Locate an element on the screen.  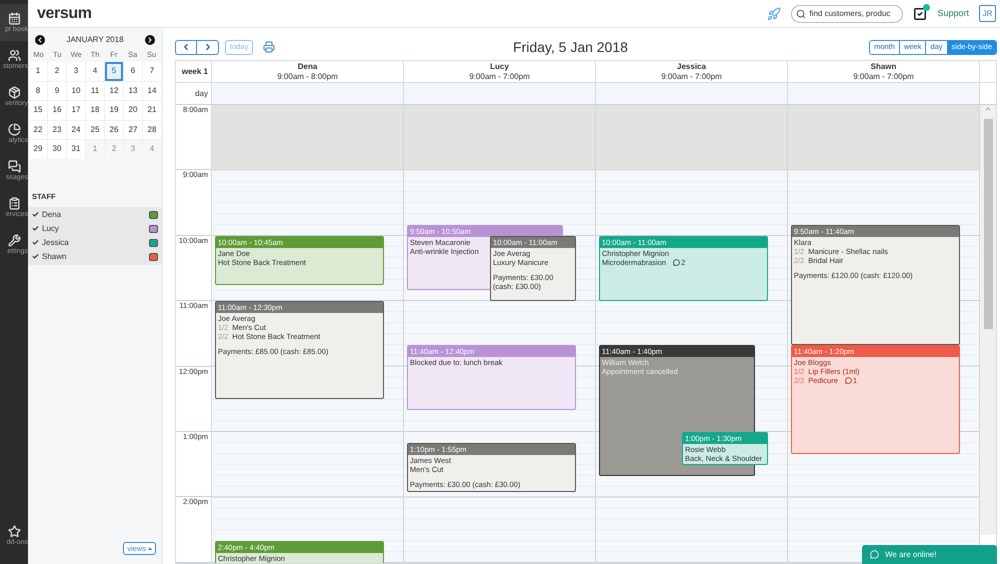
wrench-icon is located at coordinates (14, 240).